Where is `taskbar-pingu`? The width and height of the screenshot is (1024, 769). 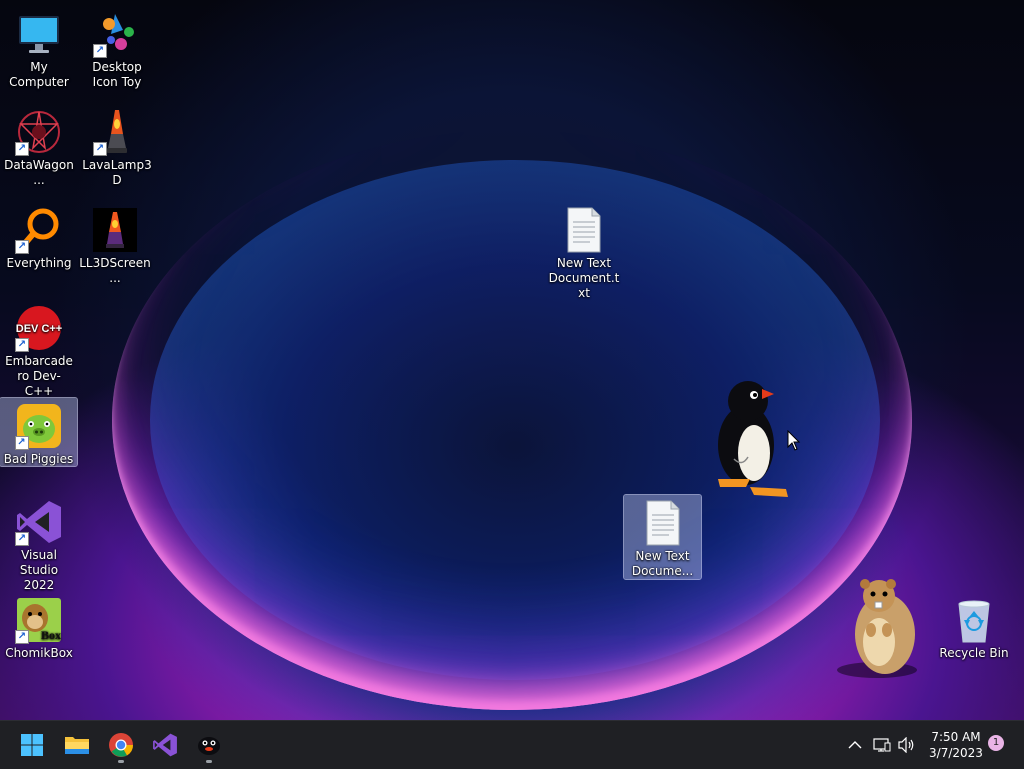 taskbar-pingu is located at coordinates (209, 745).